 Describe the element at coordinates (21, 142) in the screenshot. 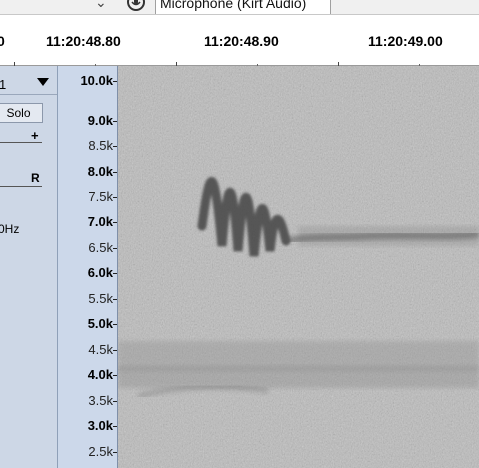

I see `gain-slider-track` at that location.